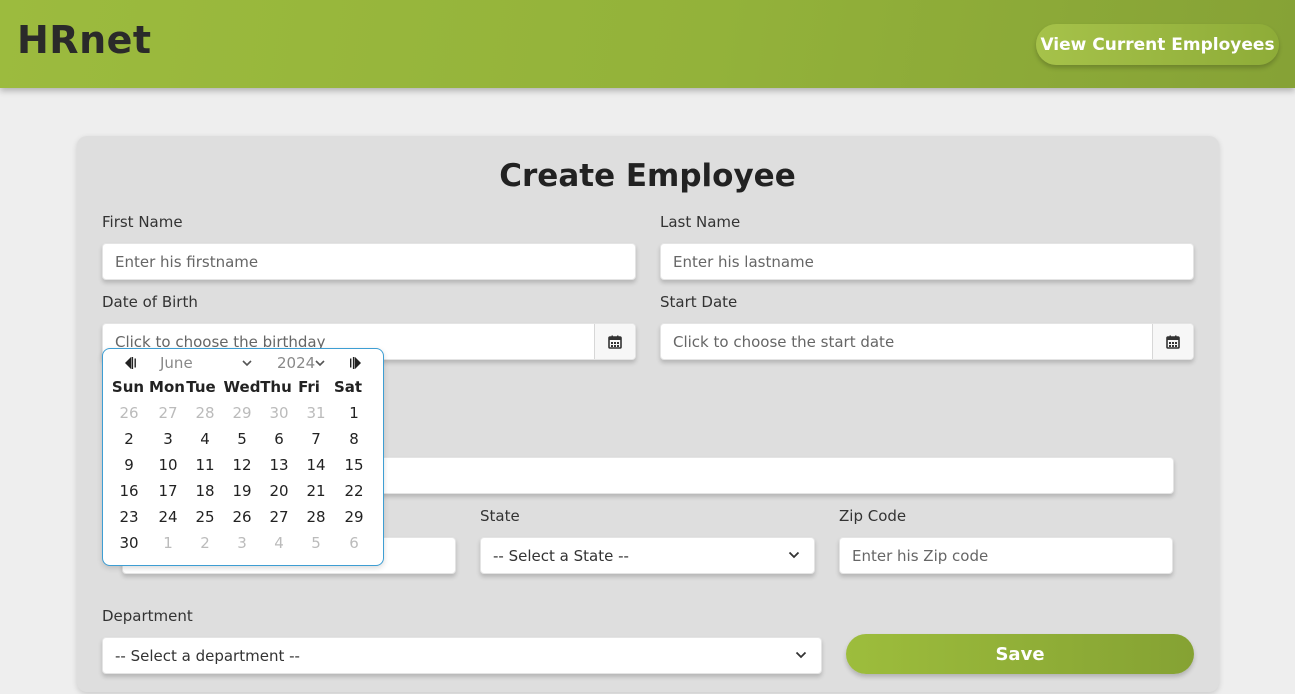 The width and height of the screenshot is (1295, 694). What do you see at coordinates (142, 222) in the screenshot?
I see `first-name-label: First Name` at bounding box center [142, 222].